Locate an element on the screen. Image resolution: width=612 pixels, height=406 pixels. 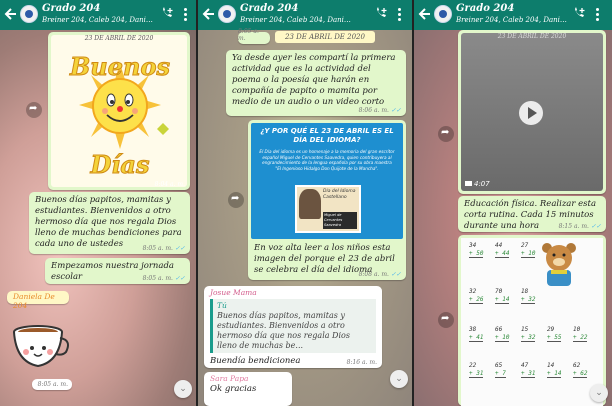
math-term: + 62 is located at coordinates (580, 374).